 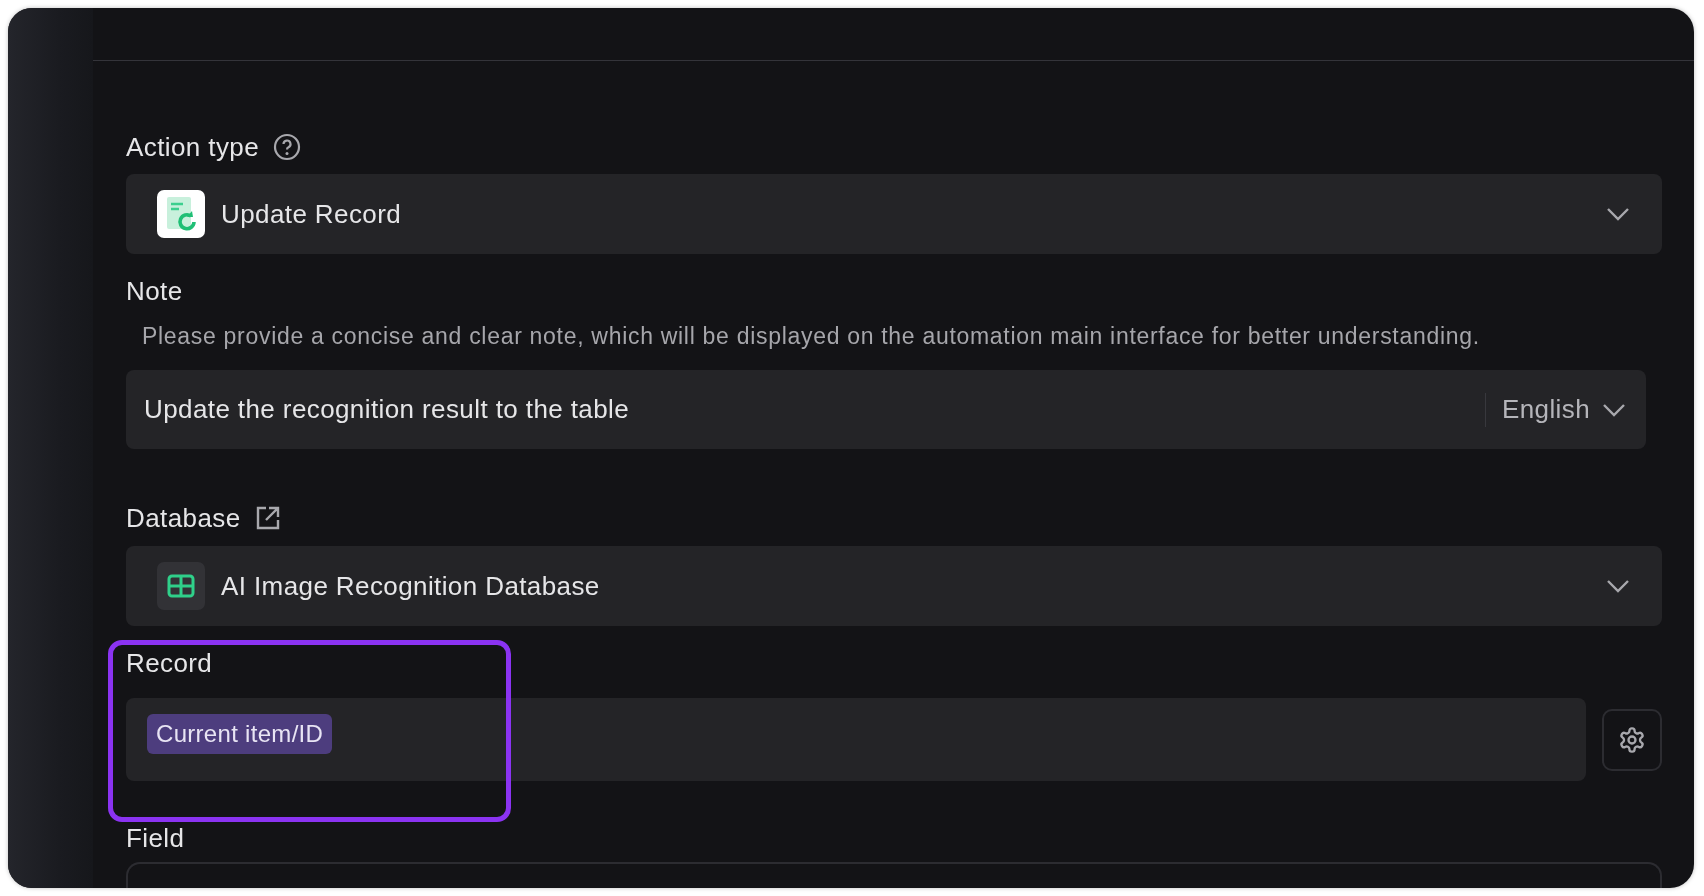 I want to click on field-label: Note, so click(x=154, y=291).